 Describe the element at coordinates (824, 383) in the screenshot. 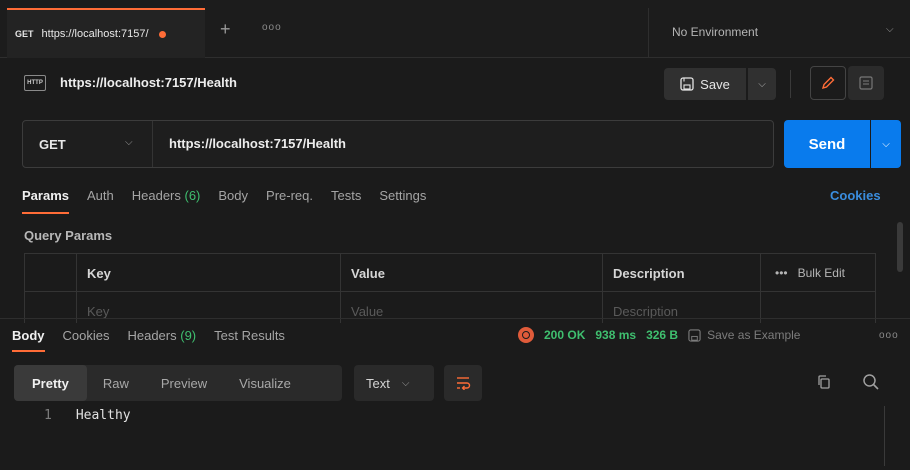

I see `copy-icon` at that location.